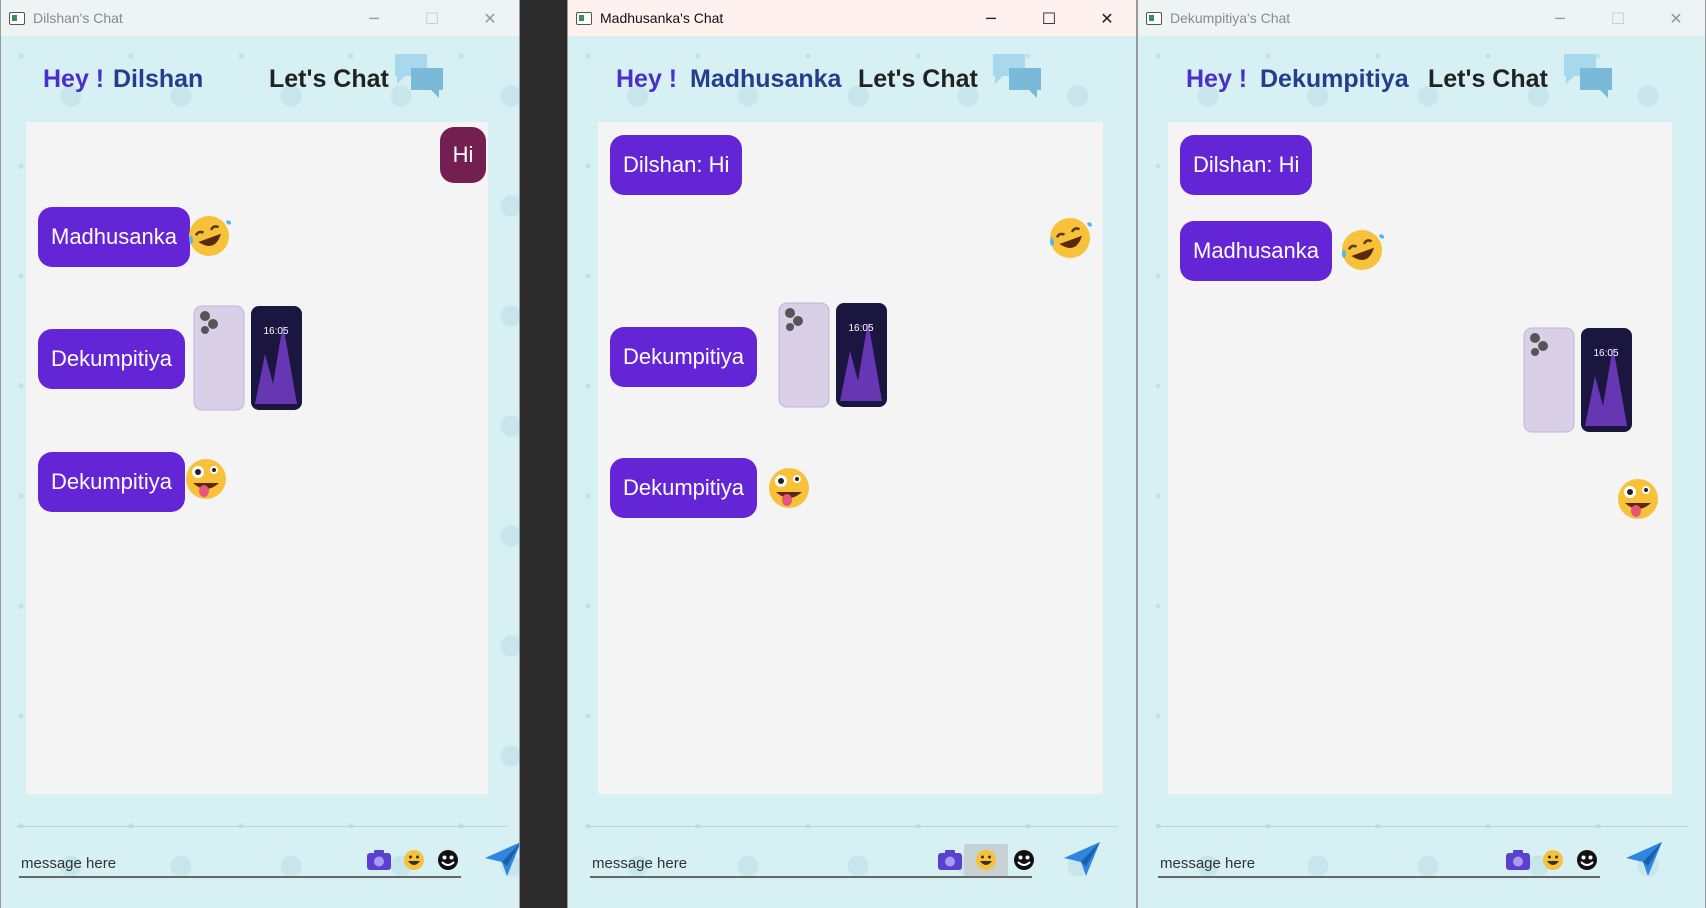  Describe the element at coordinates (662, 18) in the screenshot. I see `window-title: Madhusanka's Chat` at that location.